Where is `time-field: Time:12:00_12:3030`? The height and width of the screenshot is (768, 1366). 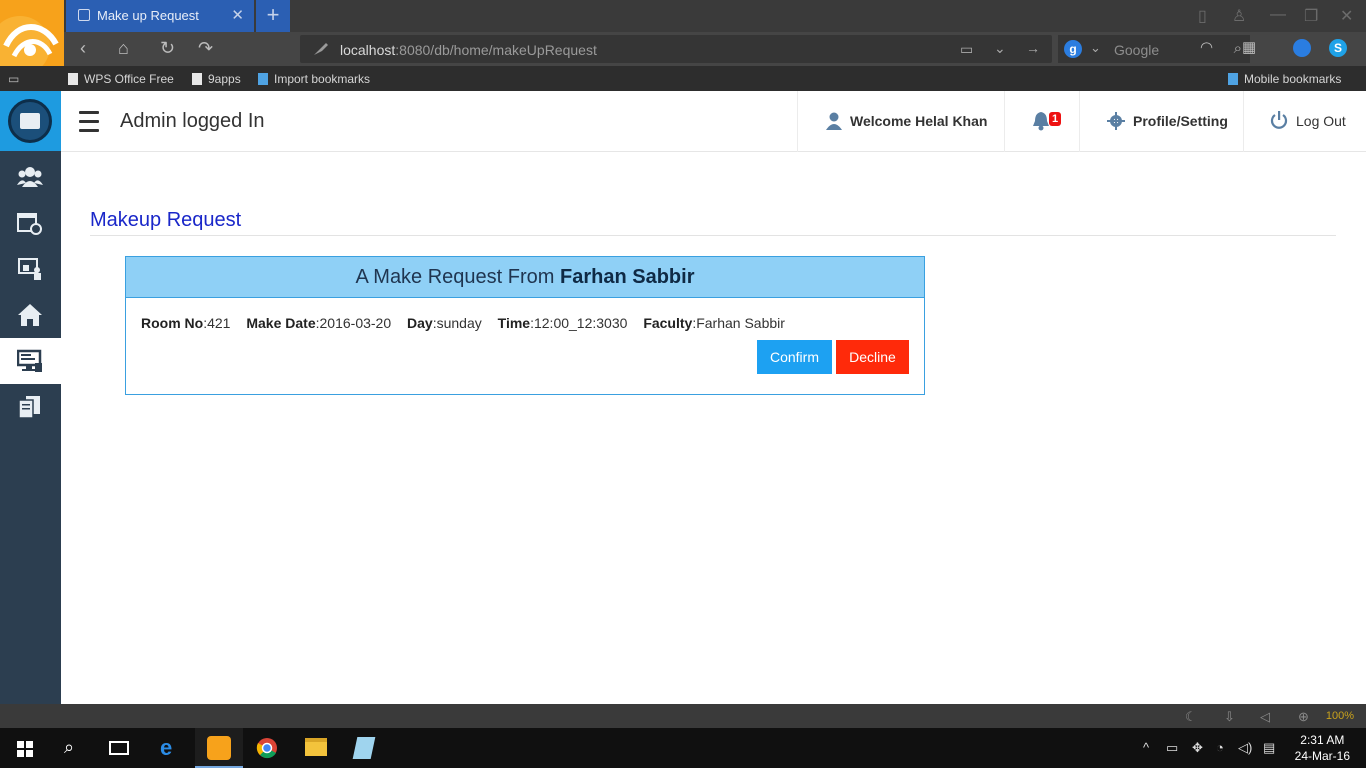 time-field: Time:12:00_12:3030 is located at coordinates (563, 323).